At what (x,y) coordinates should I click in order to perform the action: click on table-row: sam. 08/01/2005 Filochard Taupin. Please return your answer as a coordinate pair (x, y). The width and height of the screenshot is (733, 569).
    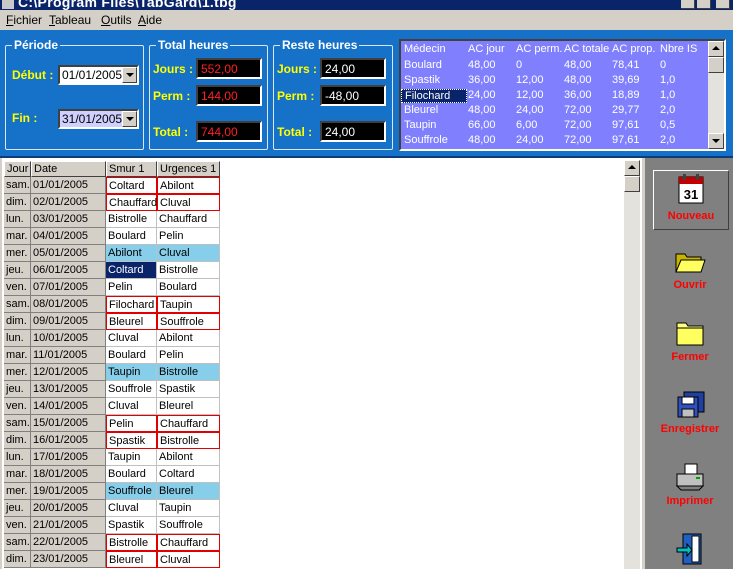
    Looking at the image, I should click on (112, 304).